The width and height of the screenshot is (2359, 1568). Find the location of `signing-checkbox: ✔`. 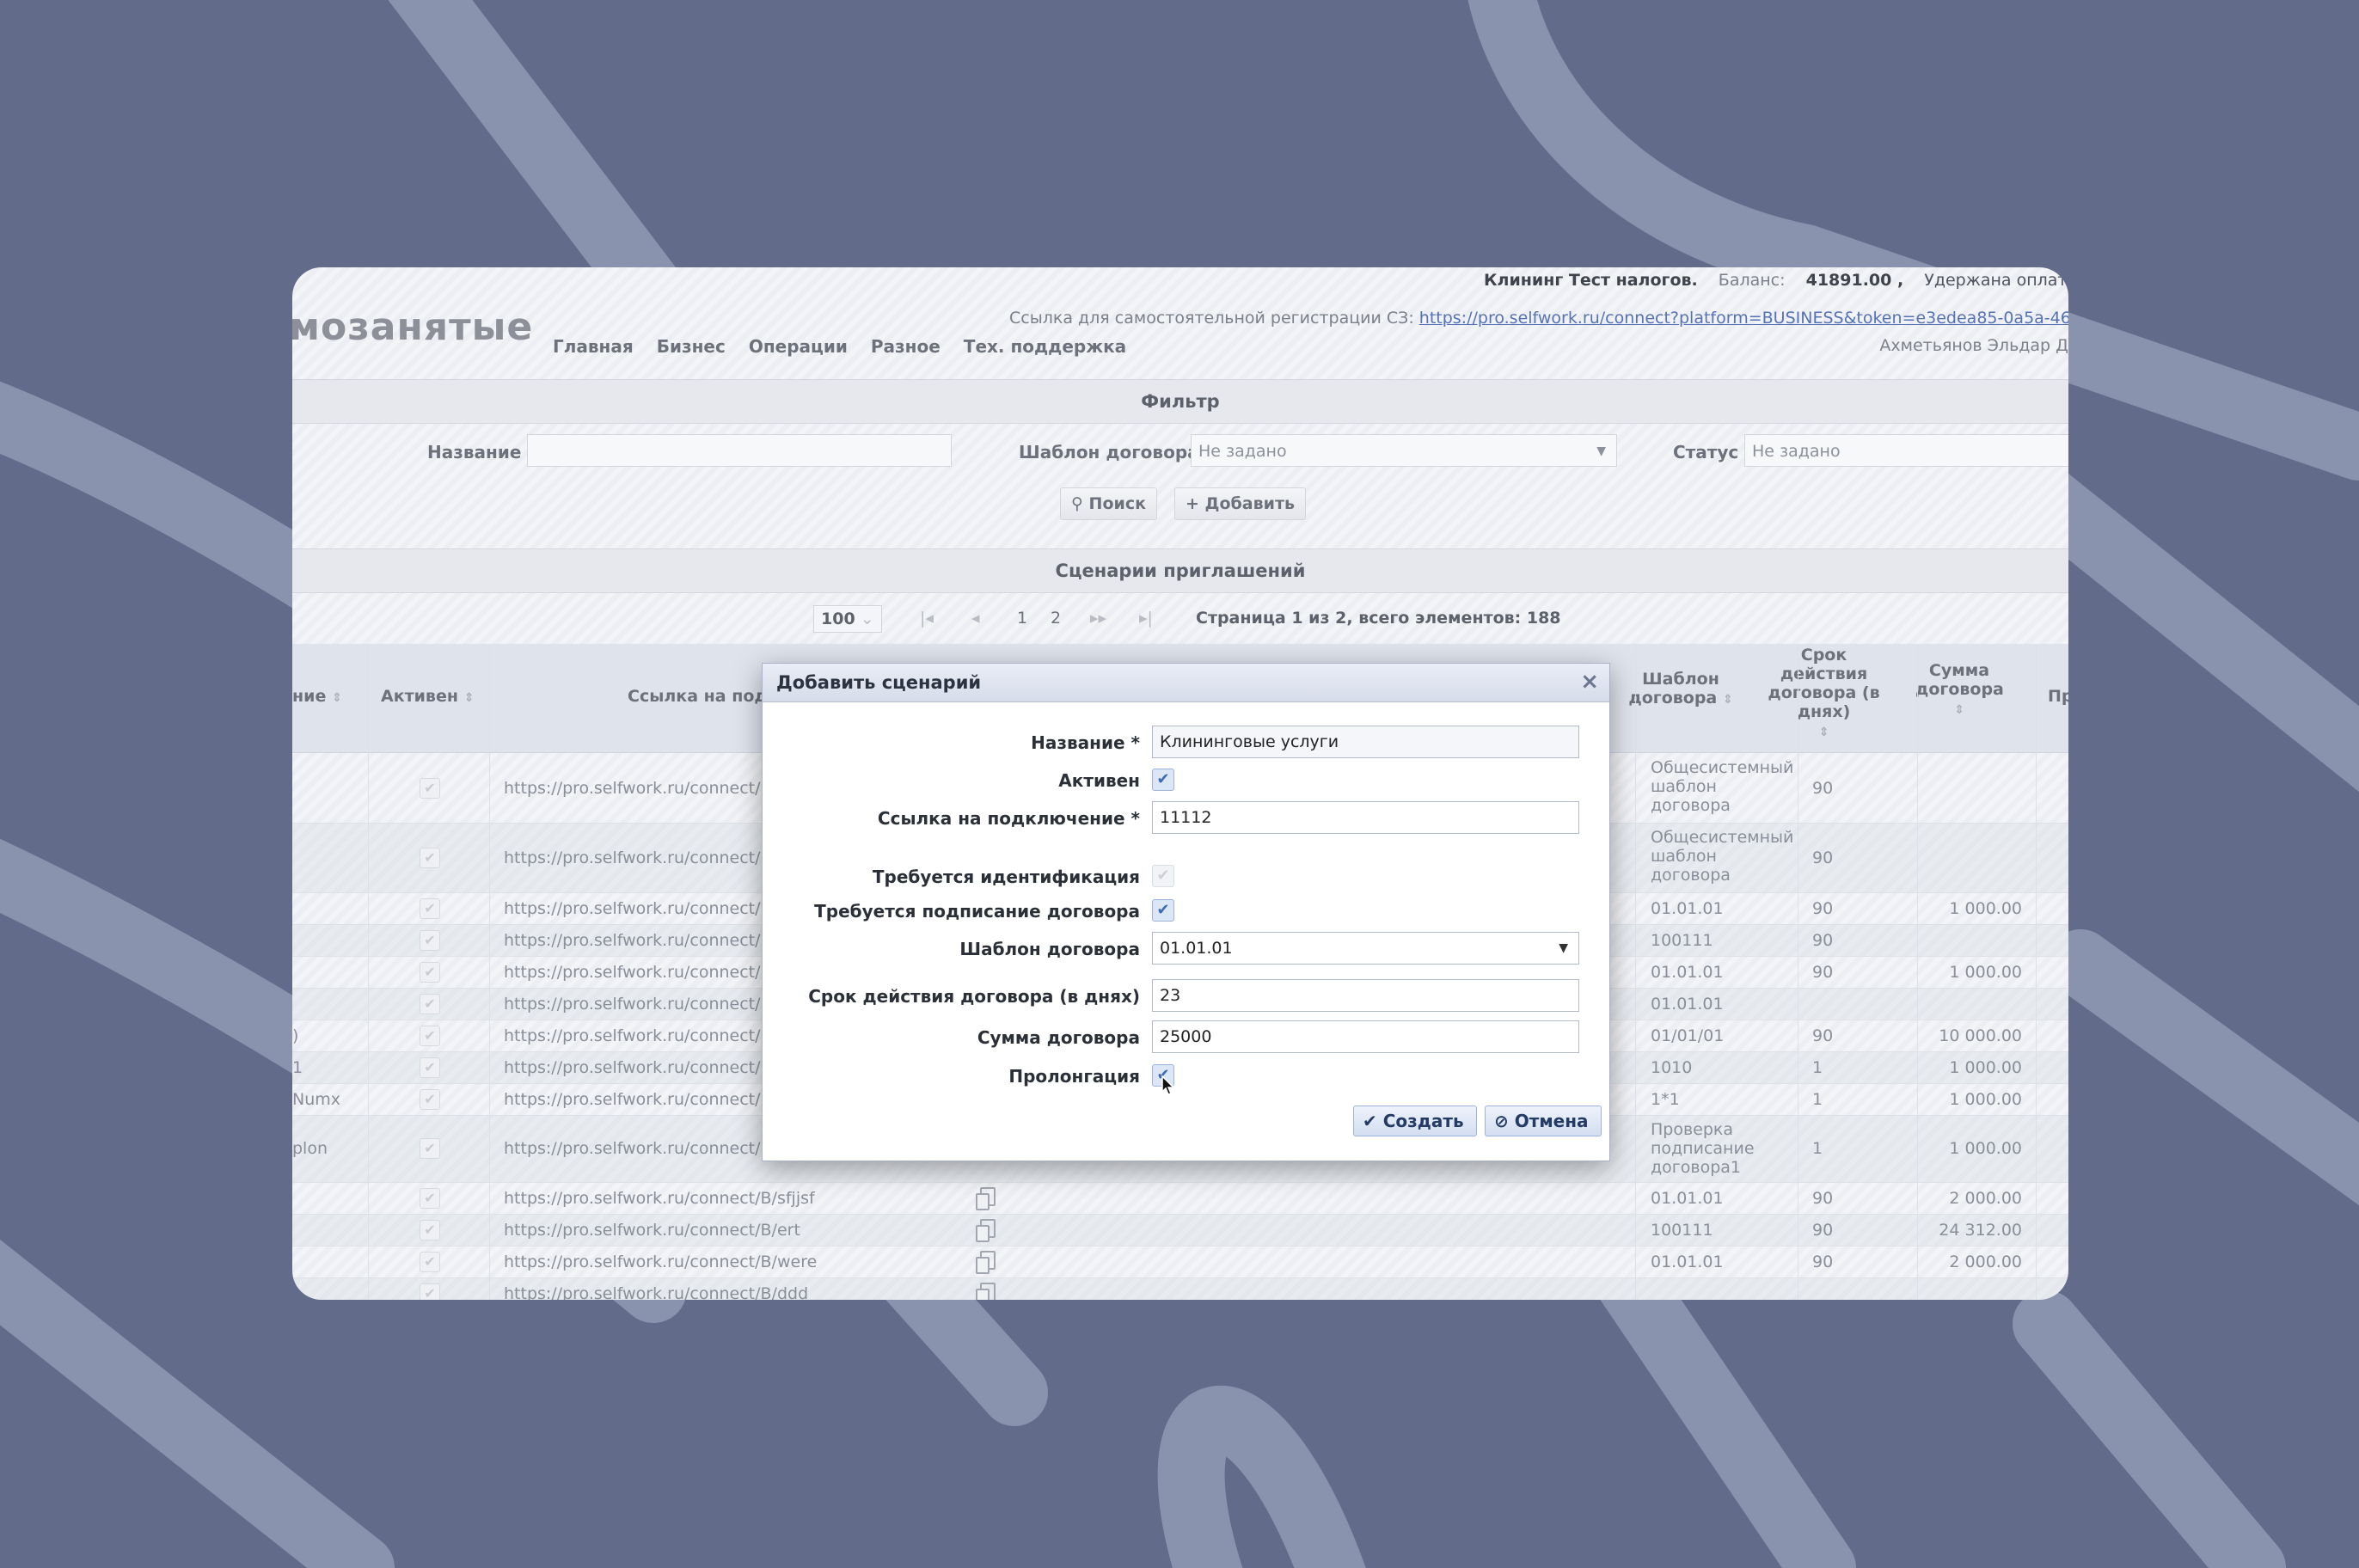

signing-checkbox: ✔ is located at coordinates (1163, 910).